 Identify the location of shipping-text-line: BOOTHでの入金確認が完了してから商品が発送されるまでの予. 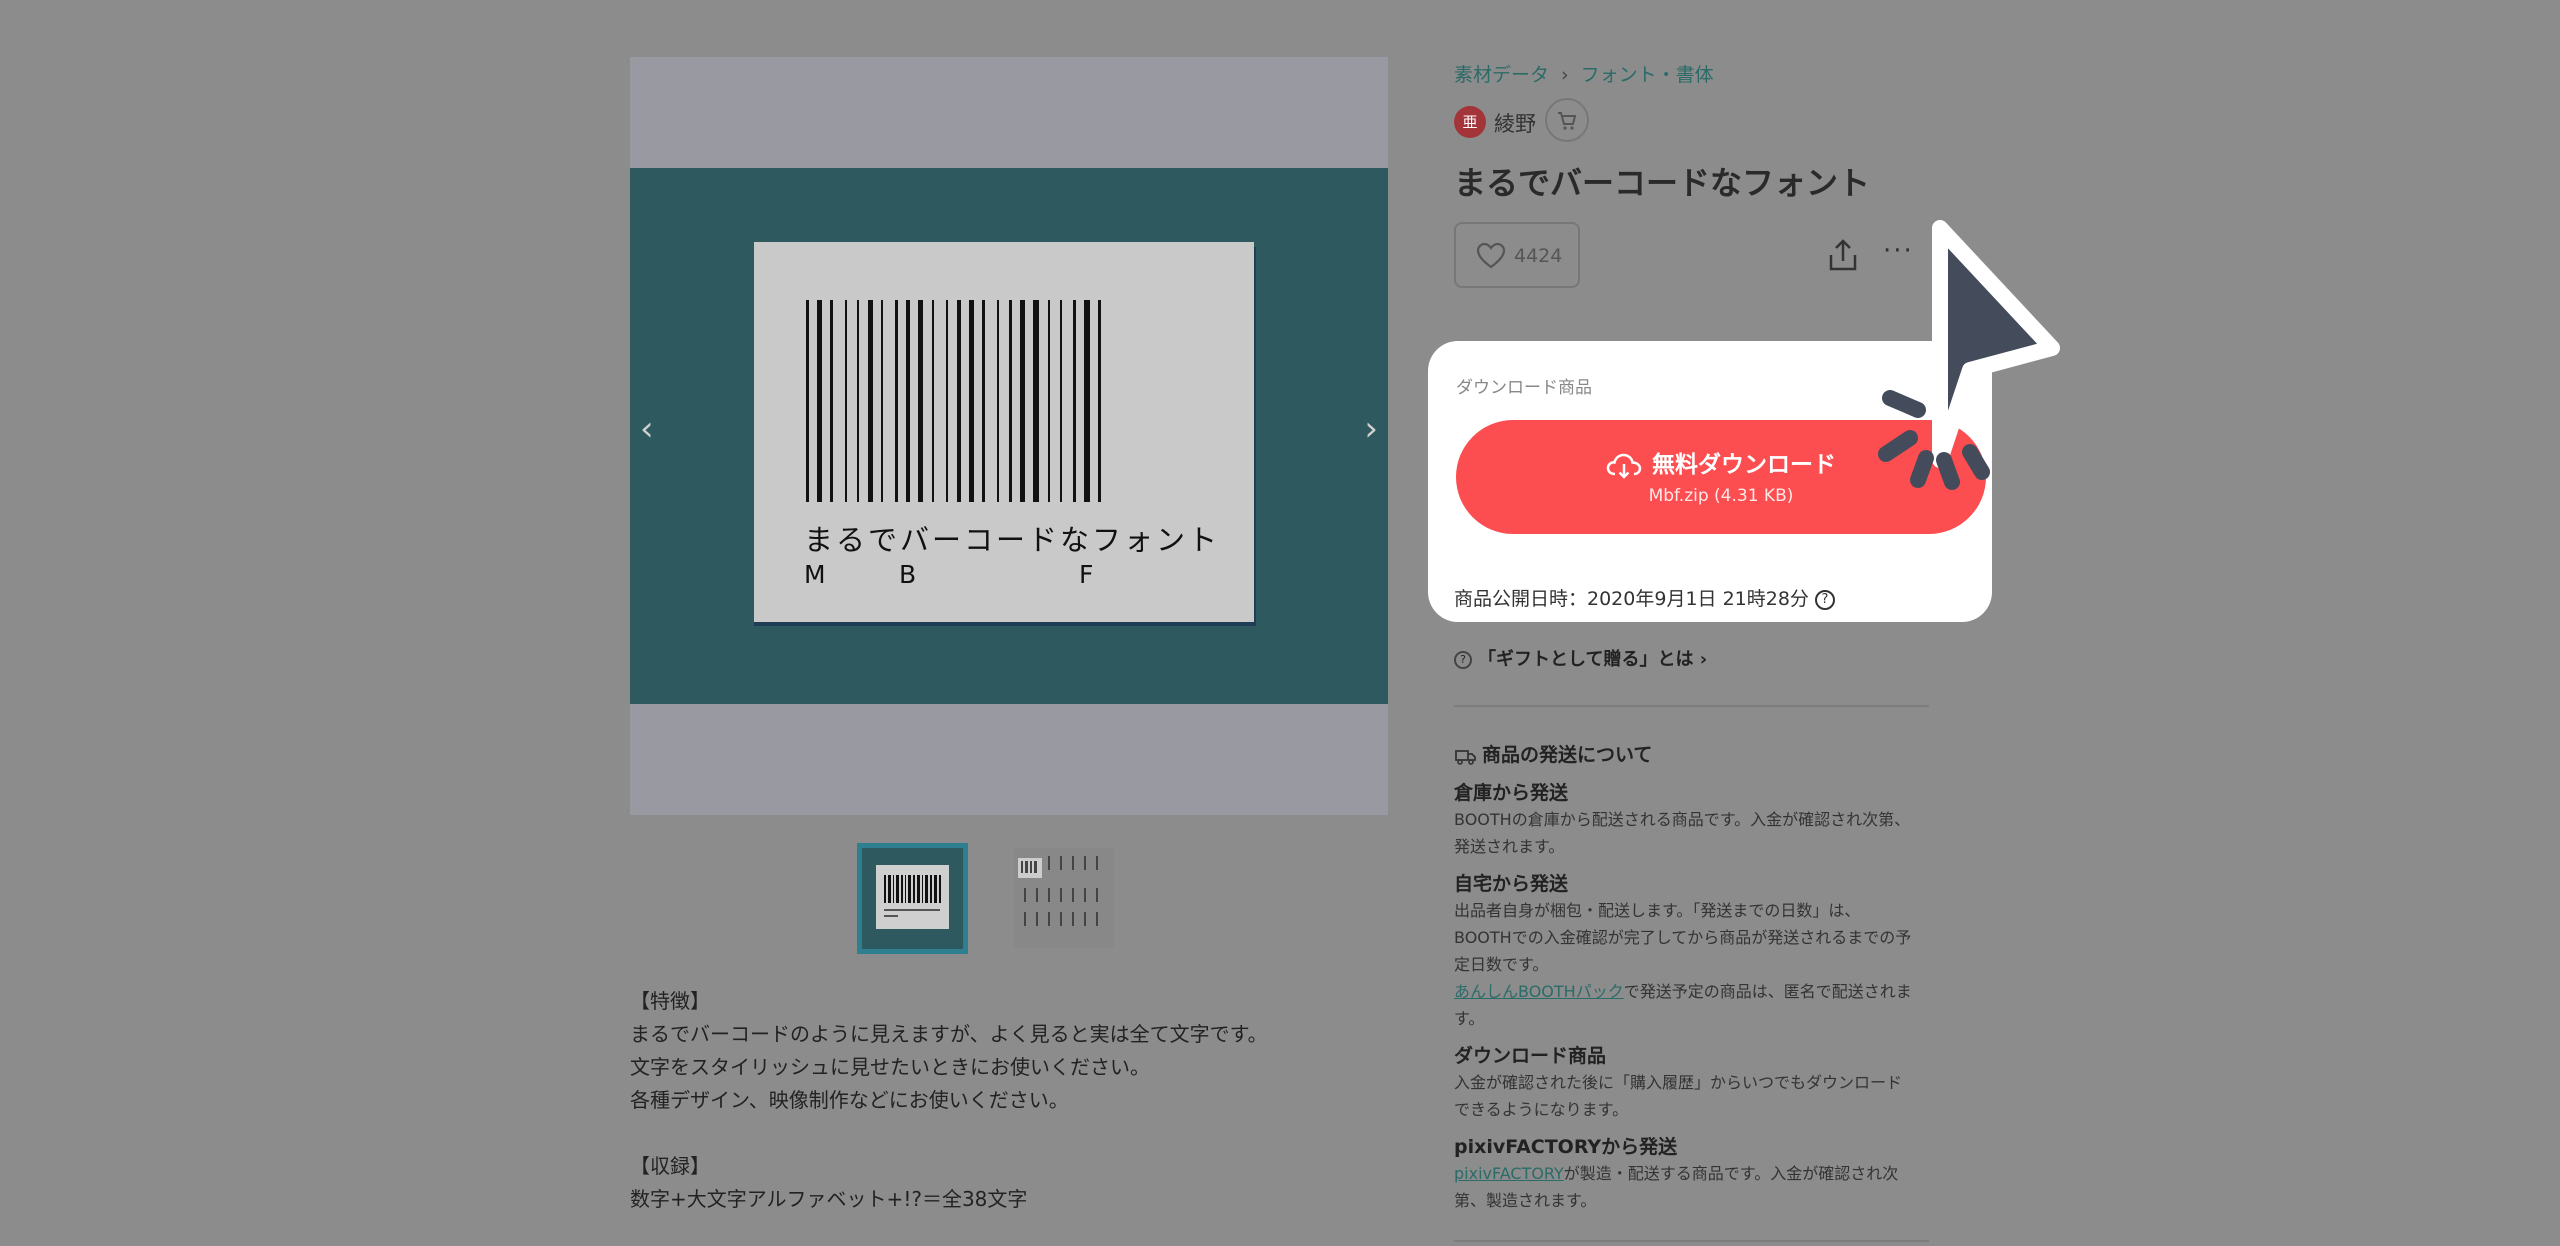
(1683, 937).